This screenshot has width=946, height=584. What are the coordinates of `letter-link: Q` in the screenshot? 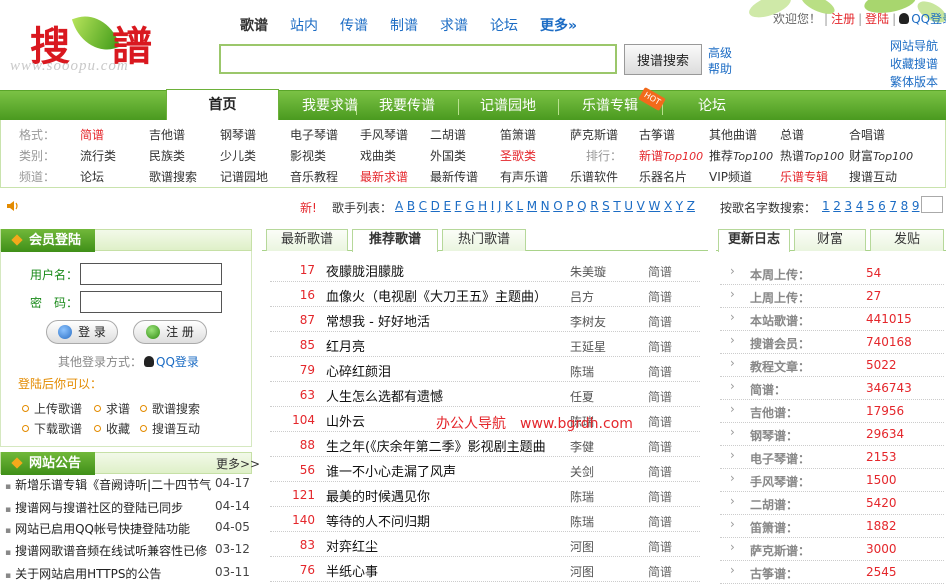 It's located at (581, 206).